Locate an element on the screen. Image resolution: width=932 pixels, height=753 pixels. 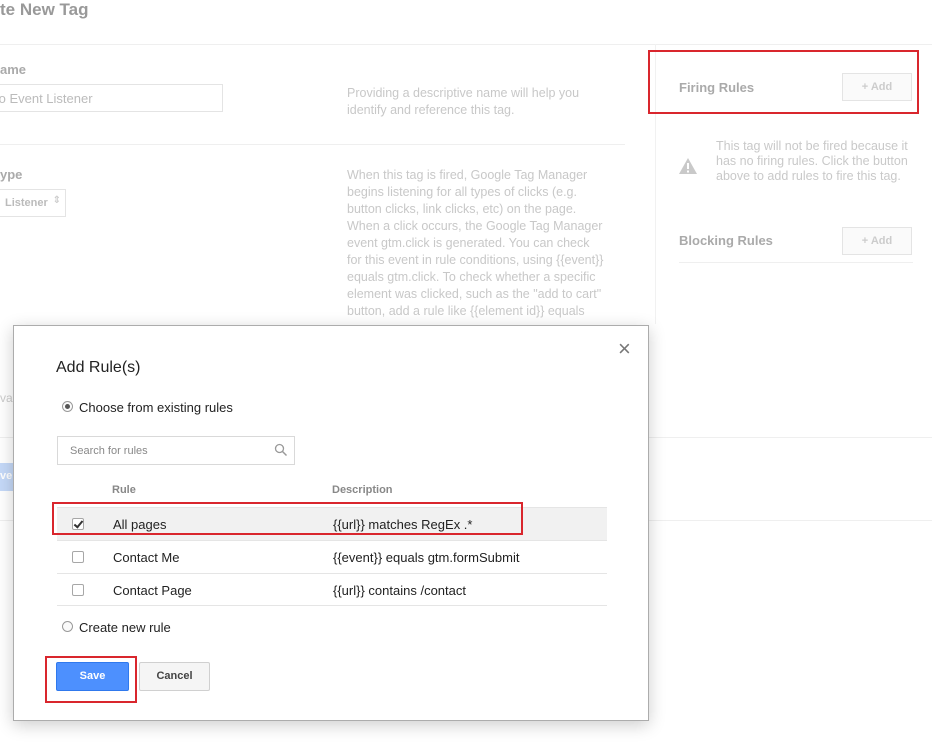
rule-name: Contact Me is located at coordinates (146, 557).